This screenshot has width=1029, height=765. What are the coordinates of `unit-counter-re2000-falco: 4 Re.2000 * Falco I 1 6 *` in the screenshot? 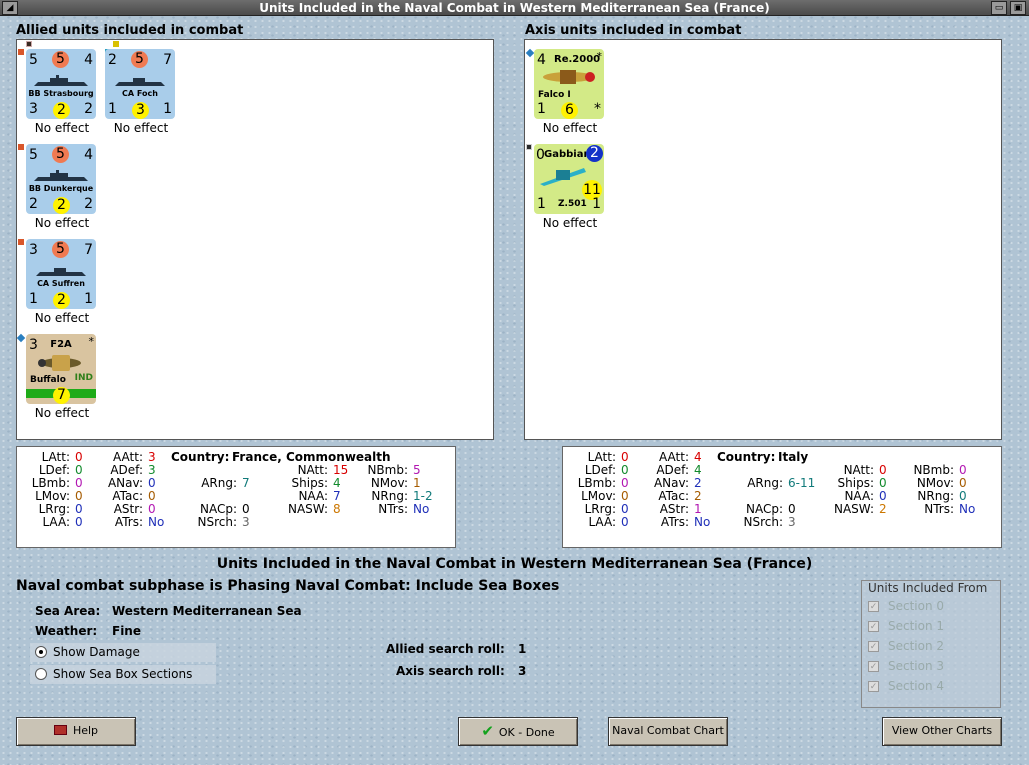 It's located at (569, 84).